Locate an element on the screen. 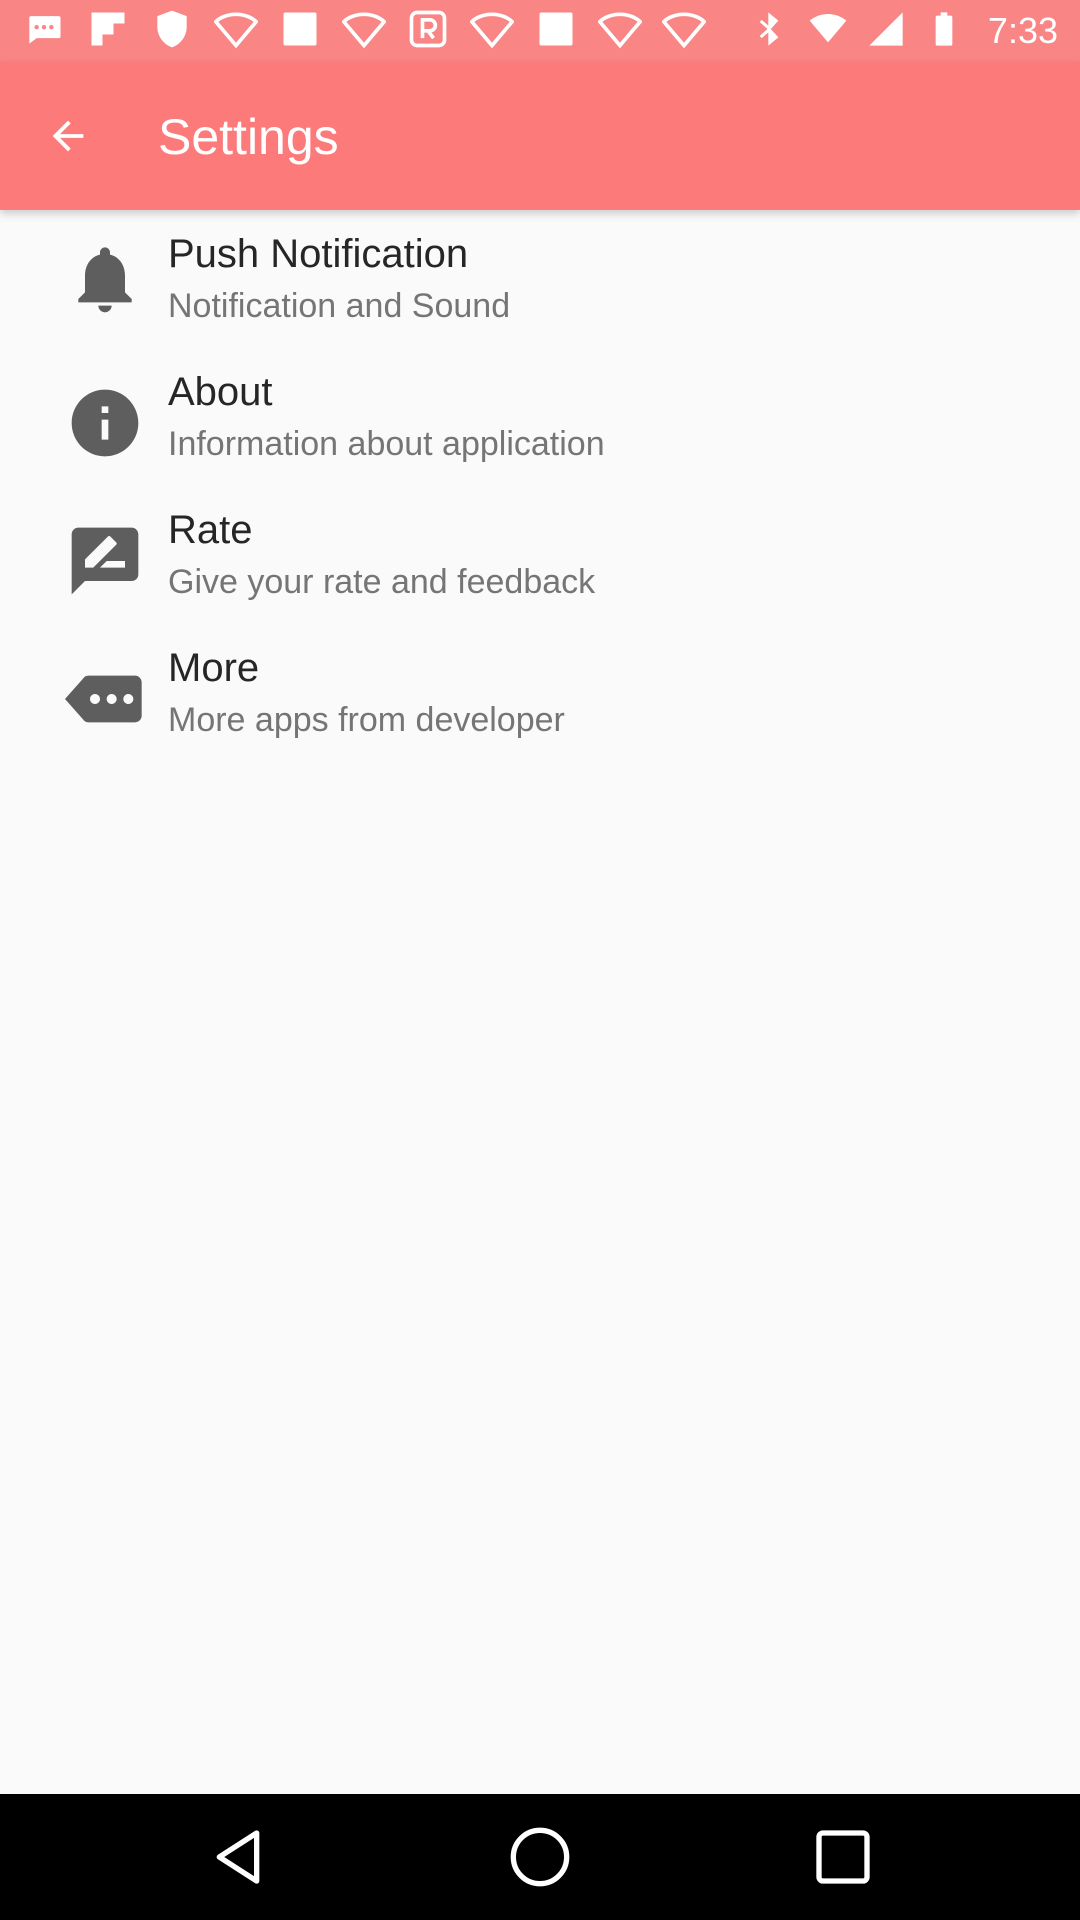  shield-icon is located at coordinates (172, 31).